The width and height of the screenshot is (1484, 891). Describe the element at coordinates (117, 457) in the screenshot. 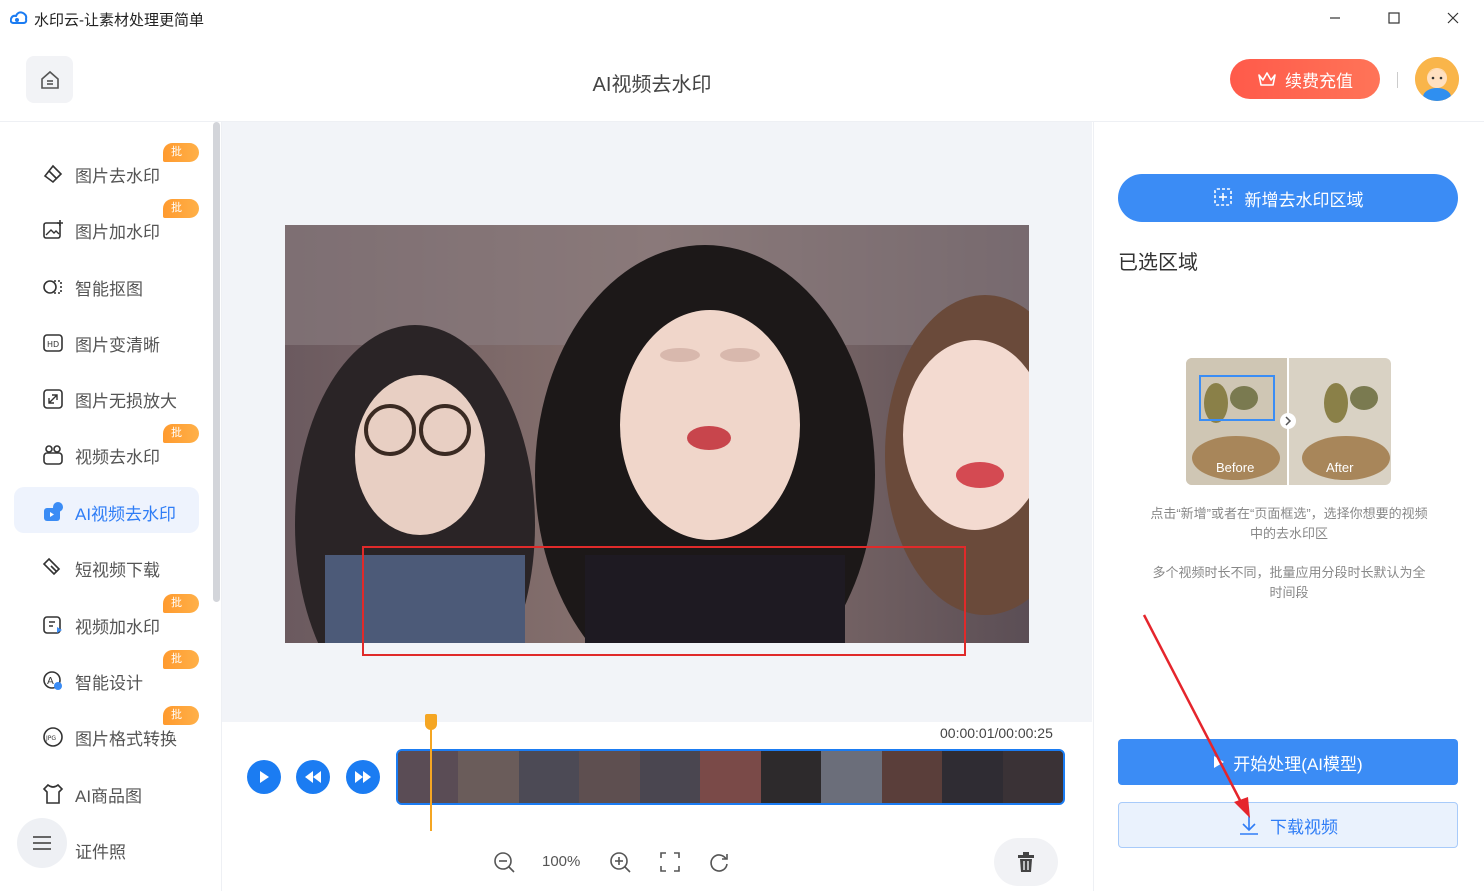

I see `sidebar-item-label: 视频去水印` at that location.